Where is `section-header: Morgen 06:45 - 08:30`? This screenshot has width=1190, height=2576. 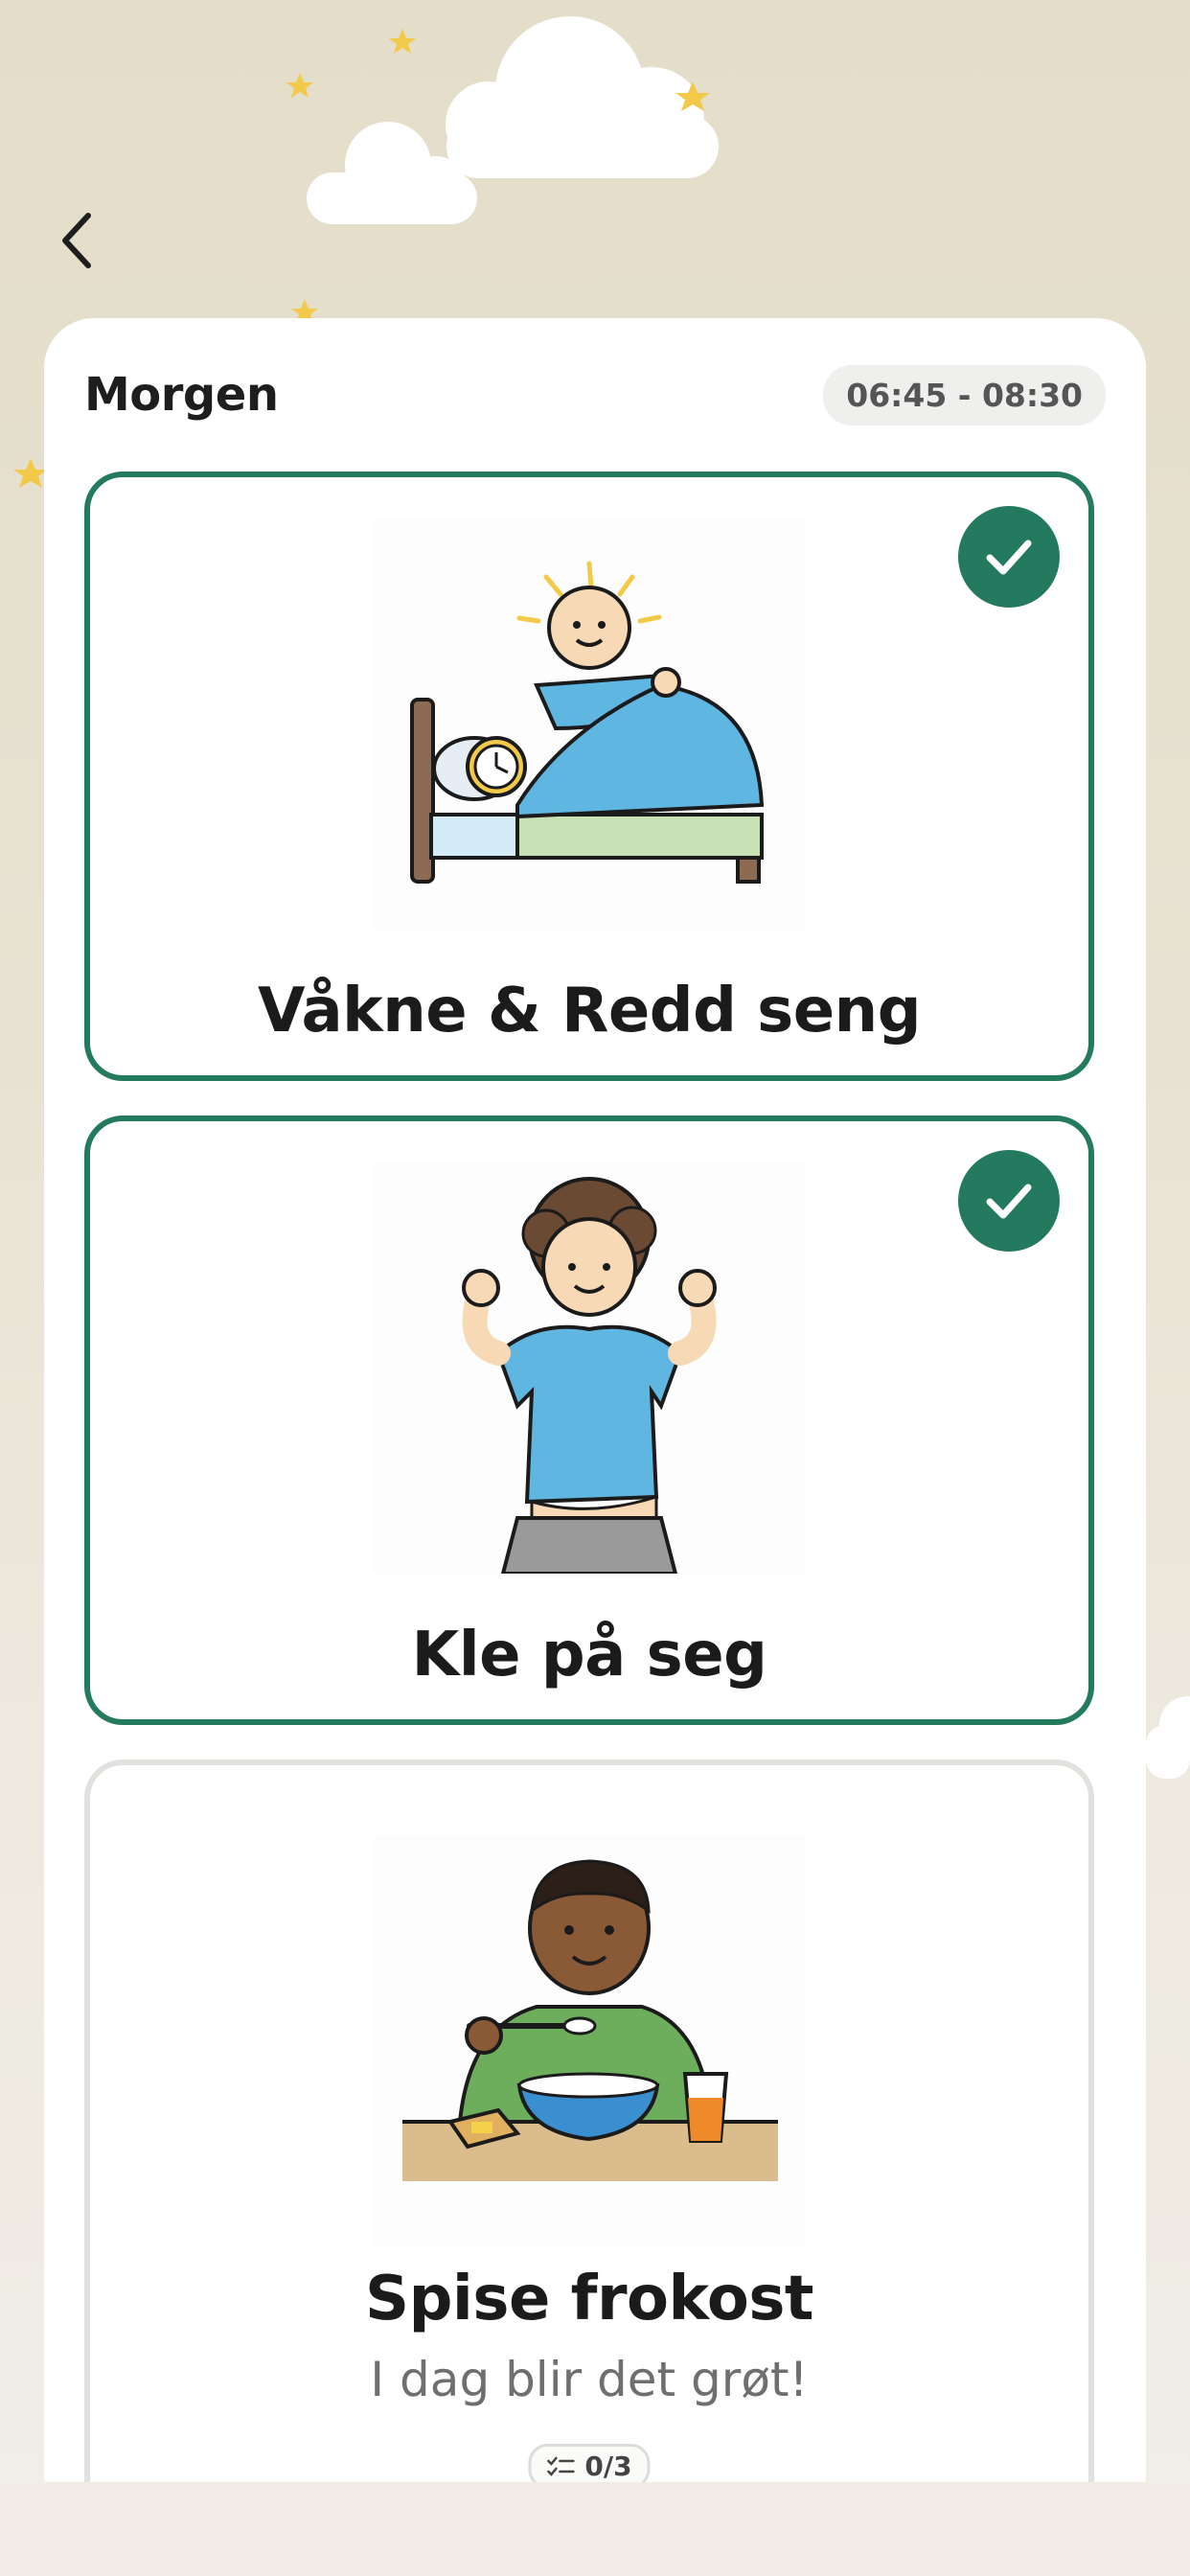
section-header: Morgen 06:45 - 08:30 is located at coordinates (595, 394).